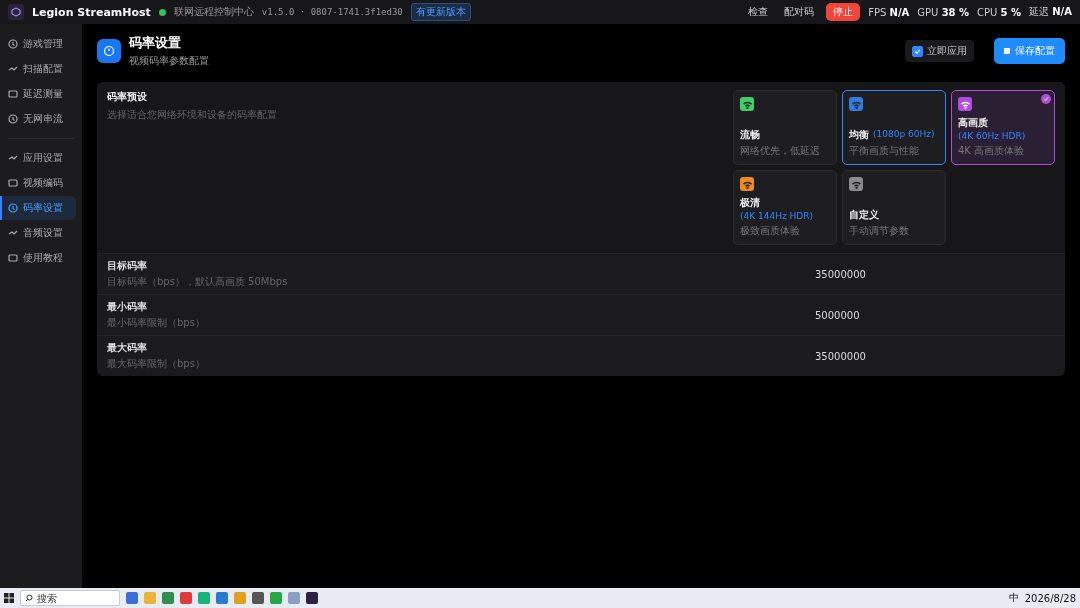  I want to click on clock-icon, so click(109, 51).